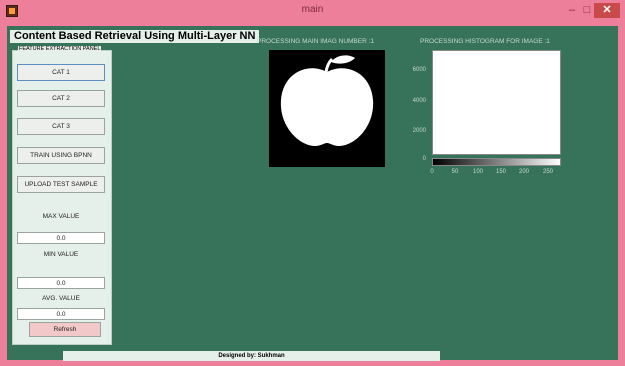 The image size is (625, 366). Describe the element at coordinates (496, 102) in the screenshot. I see `histogram-axes` at that location.